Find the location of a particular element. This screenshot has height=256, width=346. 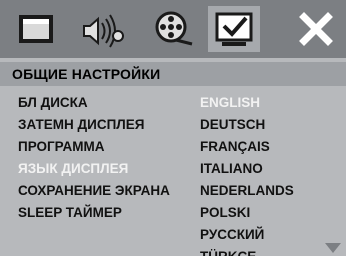

menu-item-program: ПРОГРАММА is located at coordinates (94, 147).